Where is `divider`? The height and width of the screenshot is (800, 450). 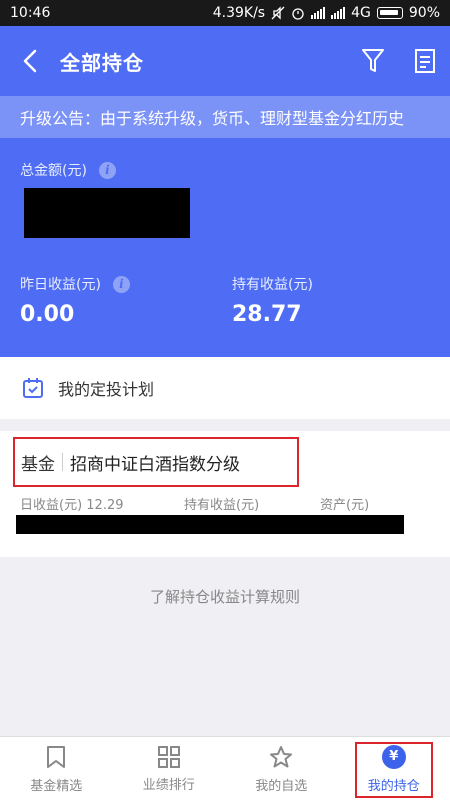
divider is located at coordinates (62, 462).